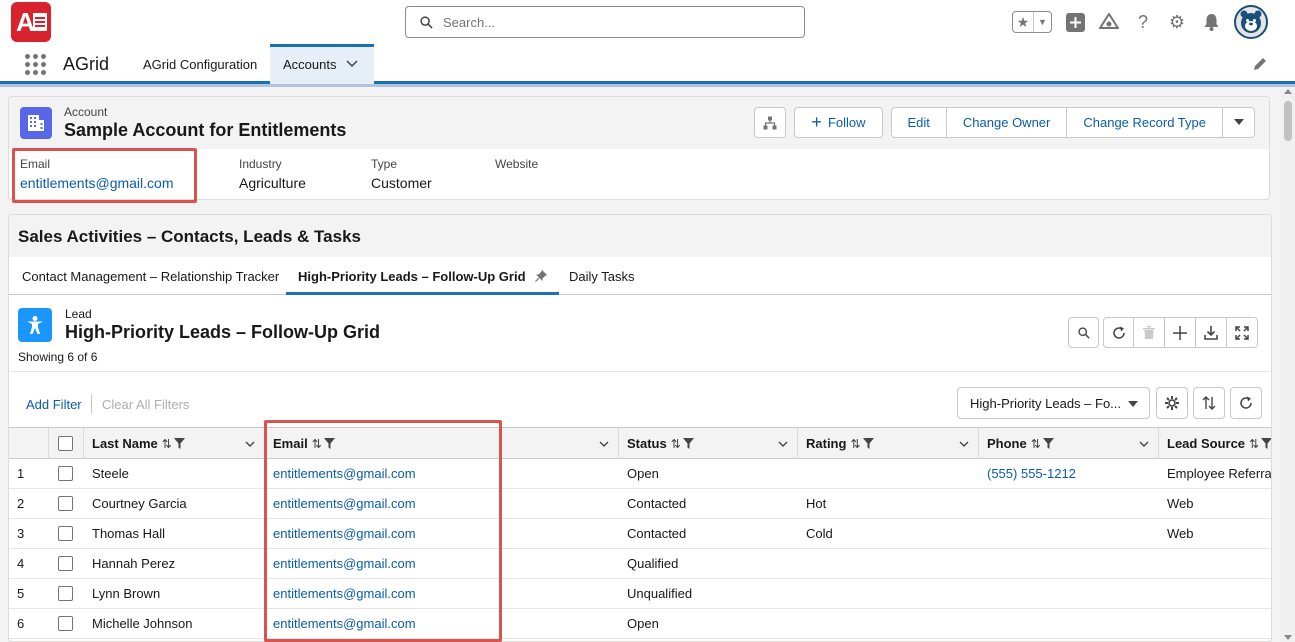  I want to click on more-actions-button, so click(1239, 122).